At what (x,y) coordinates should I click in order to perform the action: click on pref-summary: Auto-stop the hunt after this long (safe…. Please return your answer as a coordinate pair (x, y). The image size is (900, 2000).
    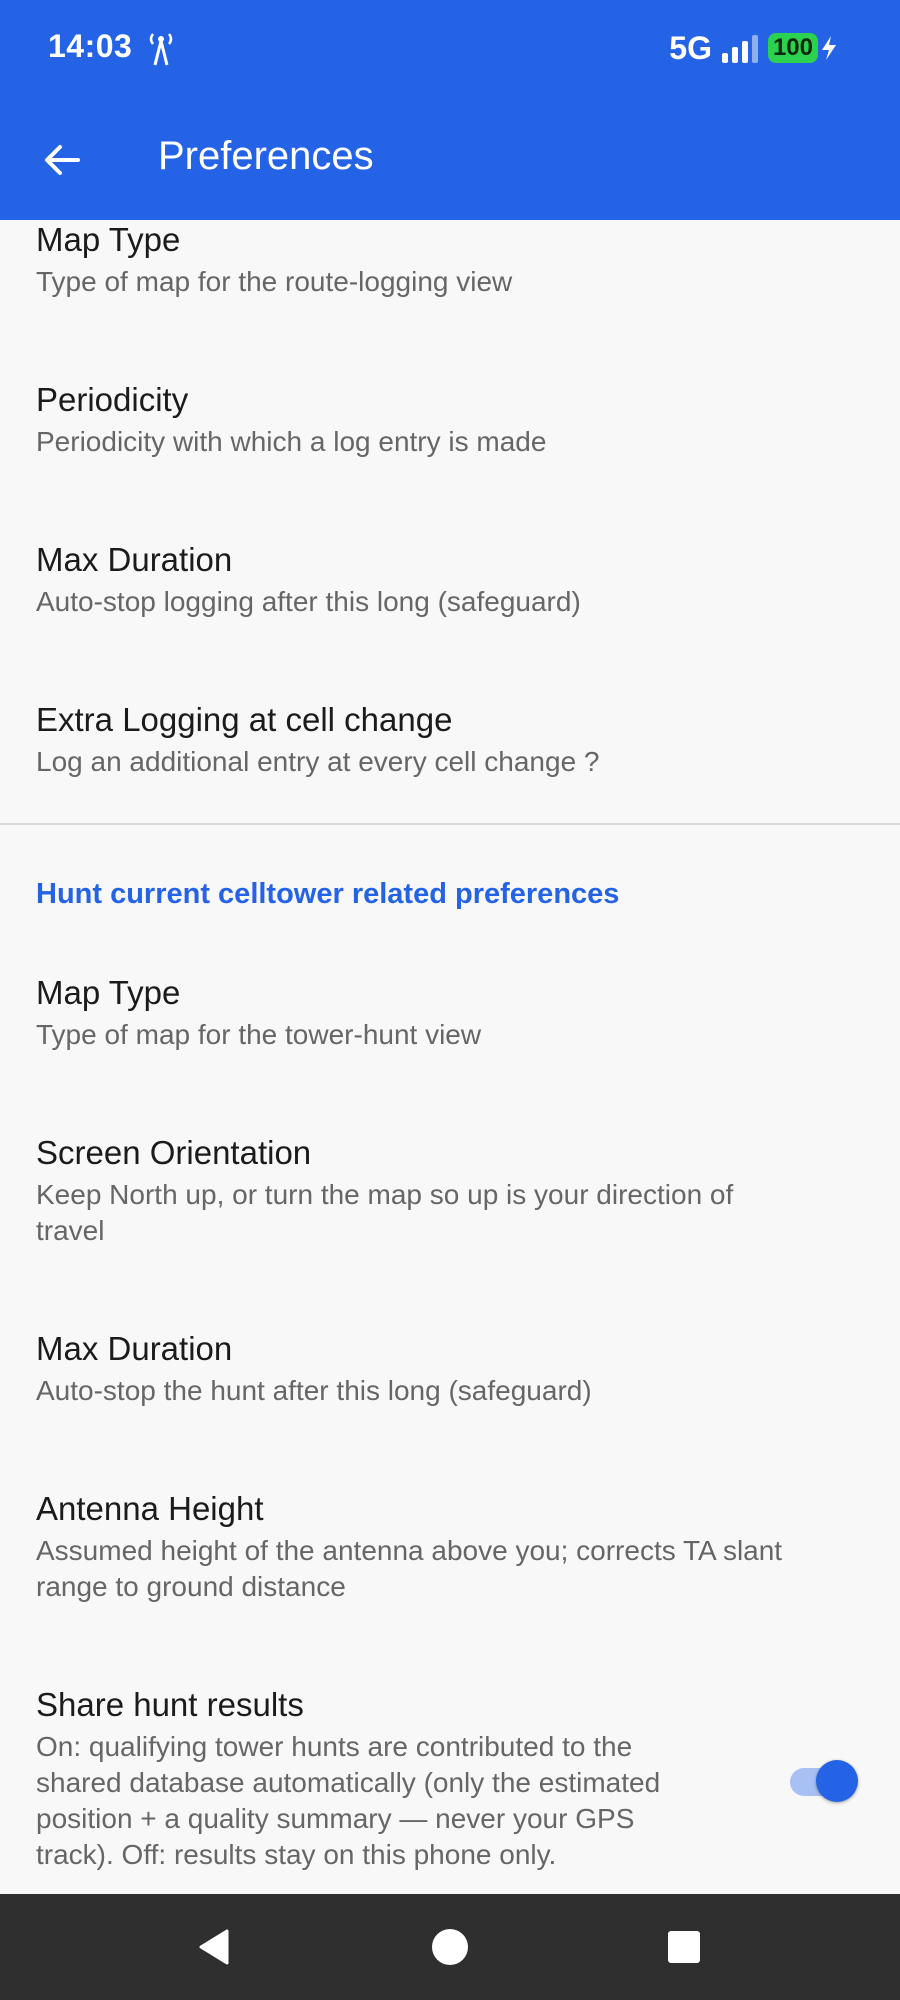
    Looking at the image, I should click on (314, 1390).